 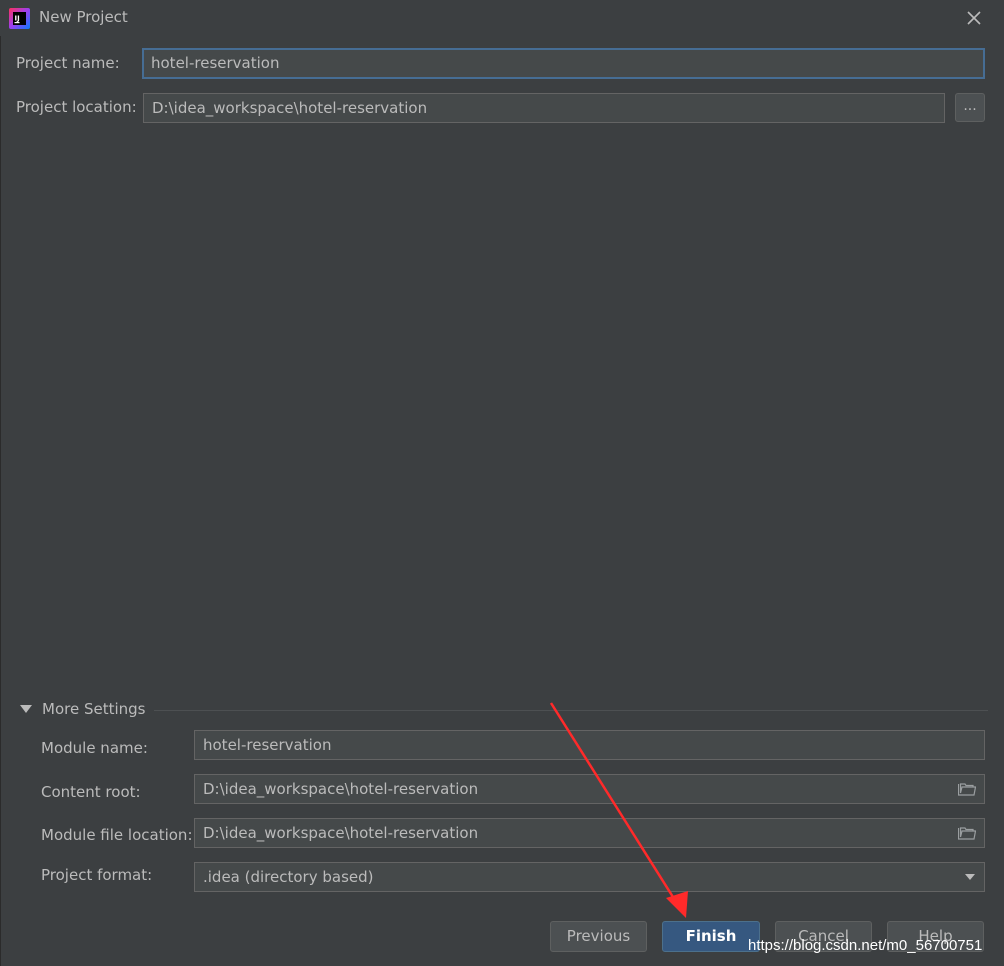 What do you see at coordinates (117, 835) in the screenshot?
I see `module-file-location-label: Module file location:` at bounding box center [117, 835].